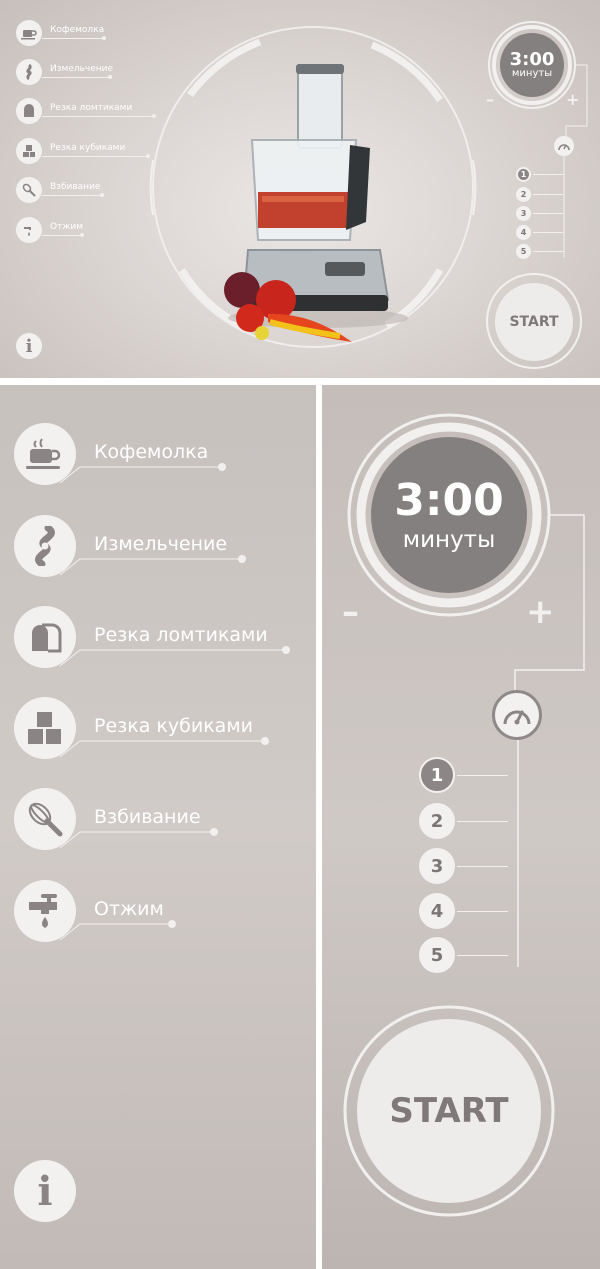 The image size is (600, 1269). I want to click on cubes-icon, so click(45, 728).